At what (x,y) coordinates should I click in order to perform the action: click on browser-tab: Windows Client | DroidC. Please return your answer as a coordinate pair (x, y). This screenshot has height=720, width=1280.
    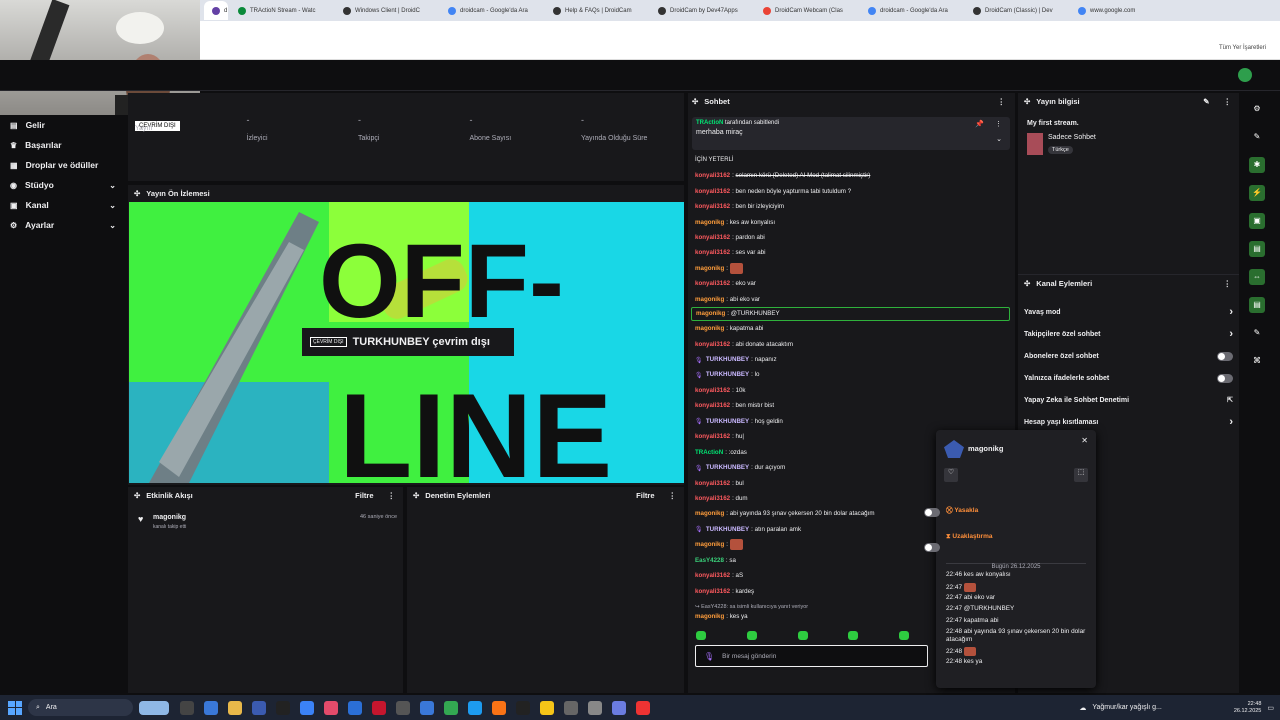
    Looking at the image, I should click on (386, 10).